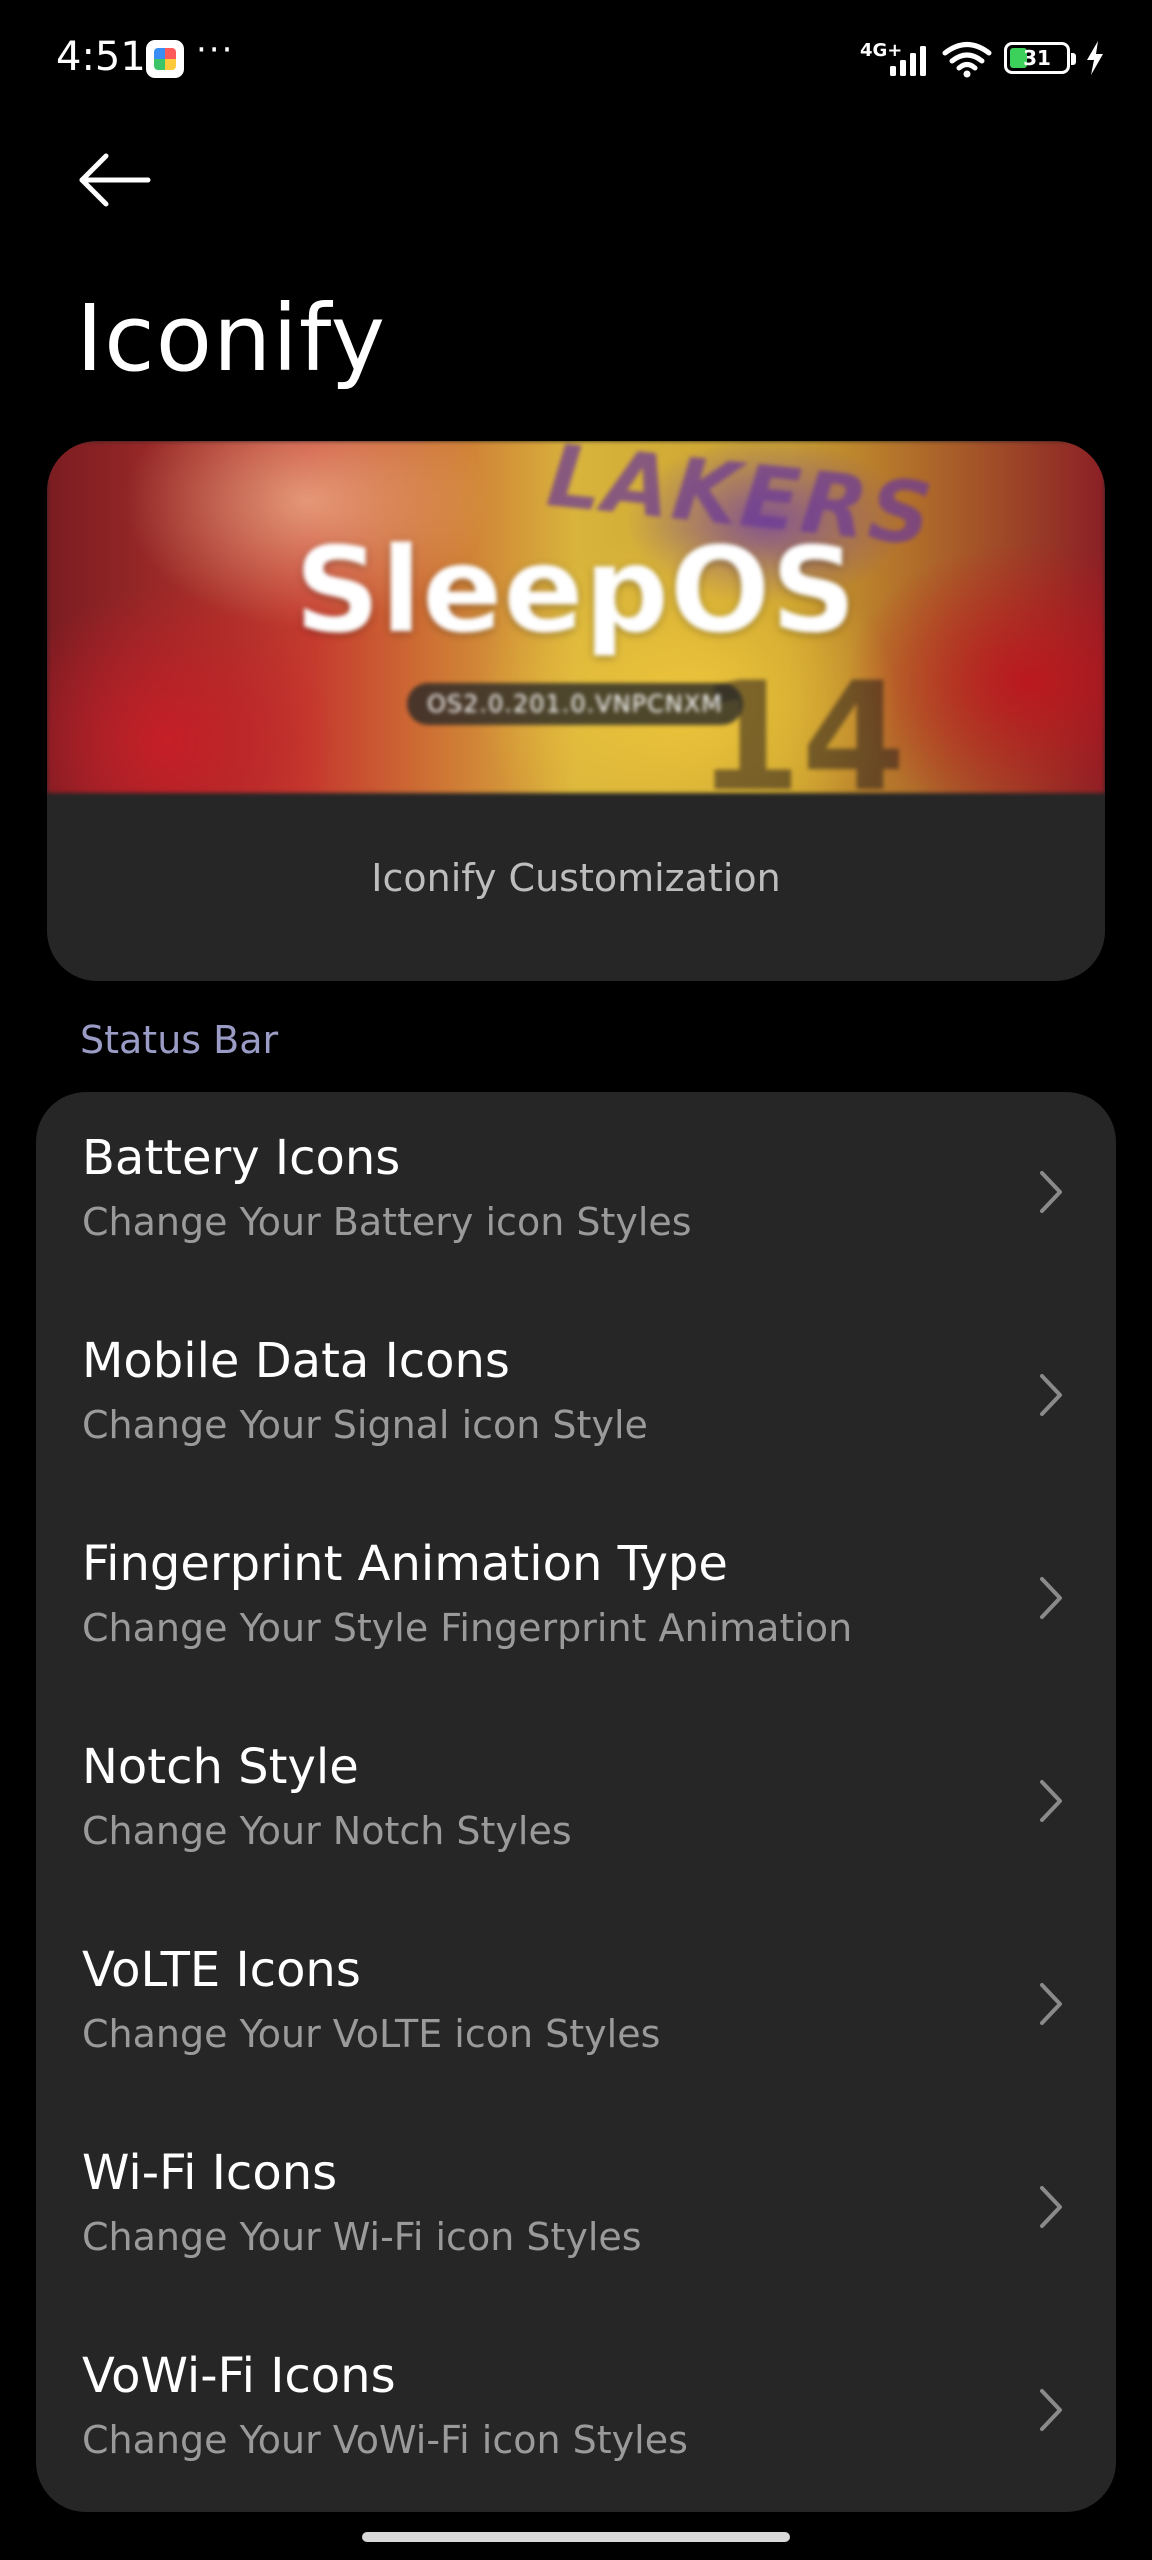 This screenshot has width=1152, height=2560. I want to click on section-label: Status Bar, so click(179, 1040).